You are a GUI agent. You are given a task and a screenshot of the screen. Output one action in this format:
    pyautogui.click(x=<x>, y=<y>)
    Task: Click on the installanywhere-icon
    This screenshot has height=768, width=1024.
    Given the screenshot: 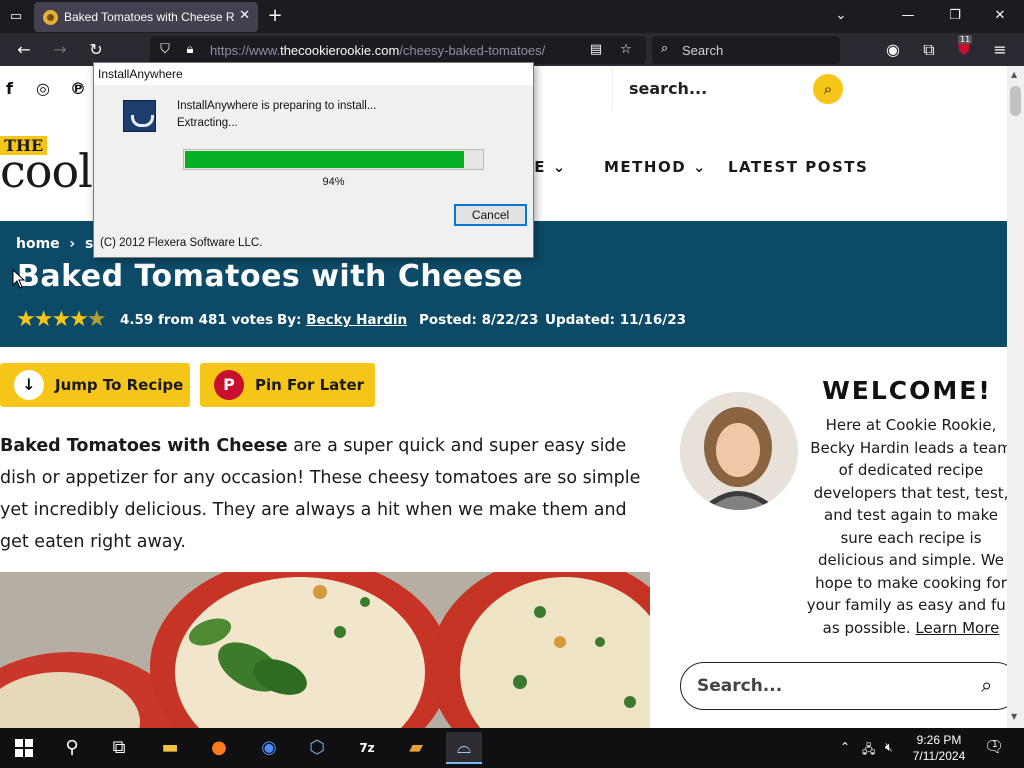 What is the action you would take?
    pyautogui.click(x=139, y=116)
    